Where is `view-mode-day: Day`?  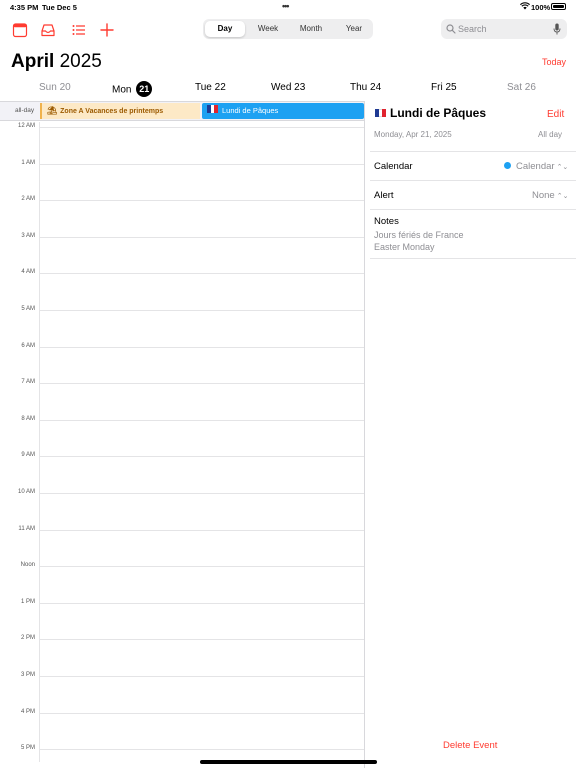
view-mode-day: Day is located at coordinates (225, 29).